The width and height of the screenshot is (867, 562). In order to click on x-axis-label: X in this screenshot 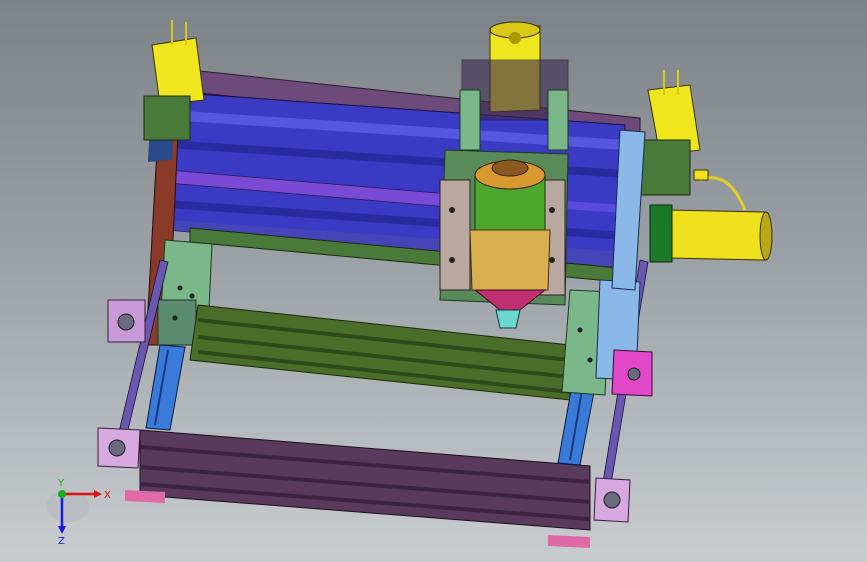, I will do `click(107, 495)`.